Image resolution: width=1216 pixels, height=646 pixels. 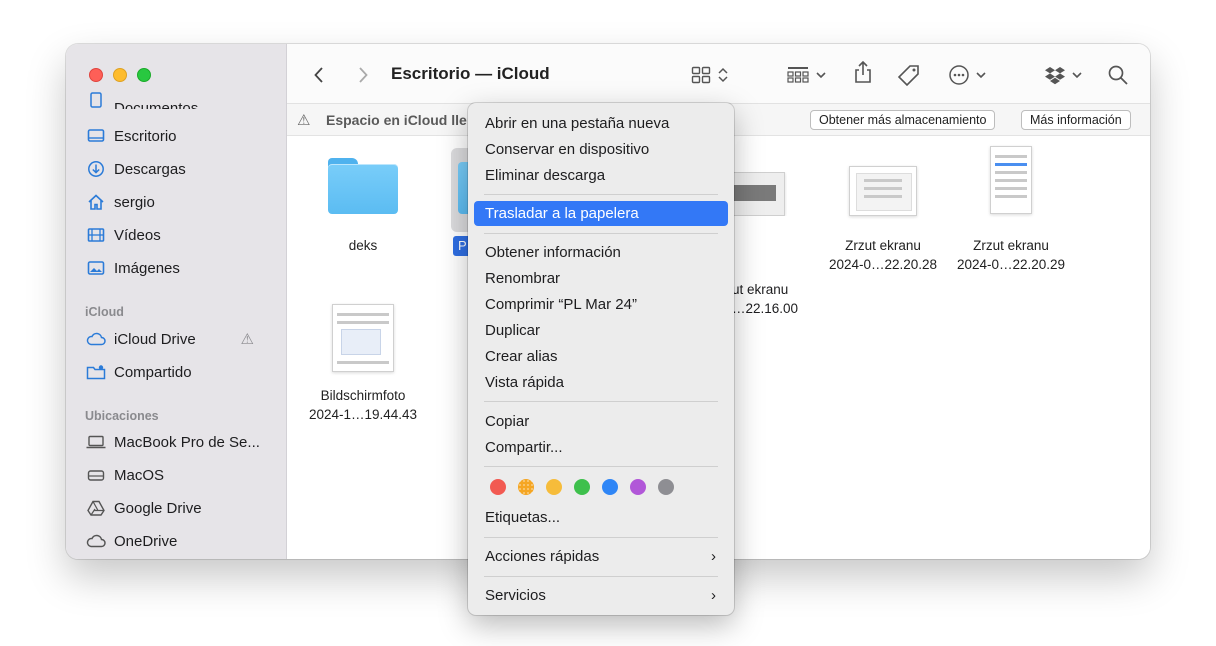 What do you see at coordinates (601, 382) in the screenshot?
I see `menu-item-quick-look: Vista rápida` at bounding box center [601, 382].